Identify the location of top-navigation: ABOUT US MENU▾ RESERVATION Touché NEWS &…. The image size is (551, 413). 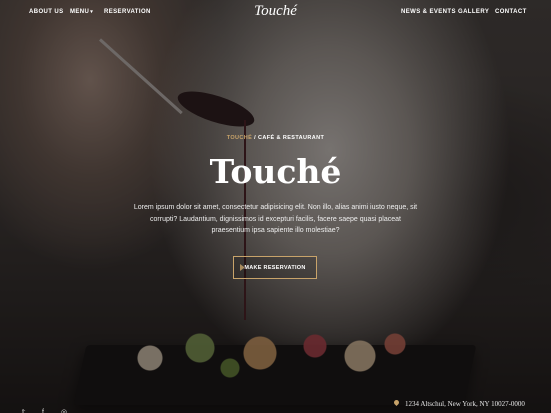
(275, 12).